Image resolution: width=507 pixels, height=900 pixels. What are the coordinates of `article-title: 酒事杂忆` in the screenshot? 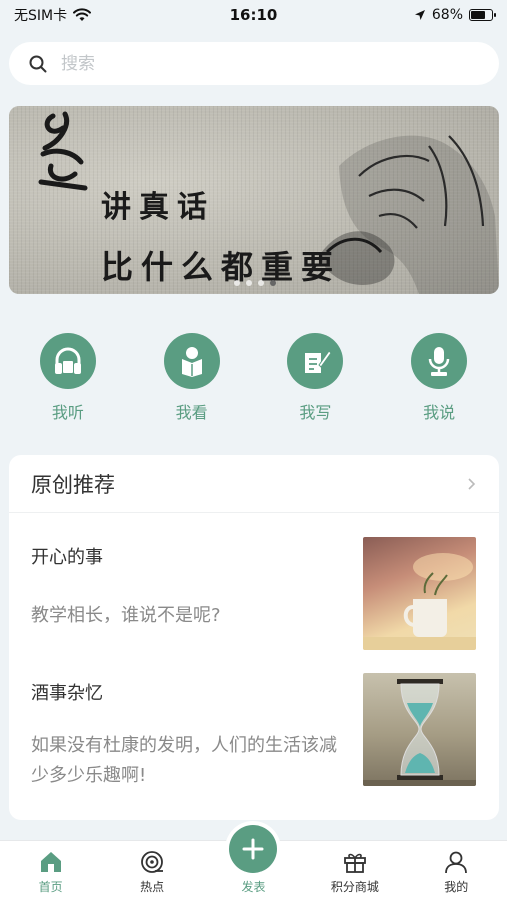 It's located at (67, 693).